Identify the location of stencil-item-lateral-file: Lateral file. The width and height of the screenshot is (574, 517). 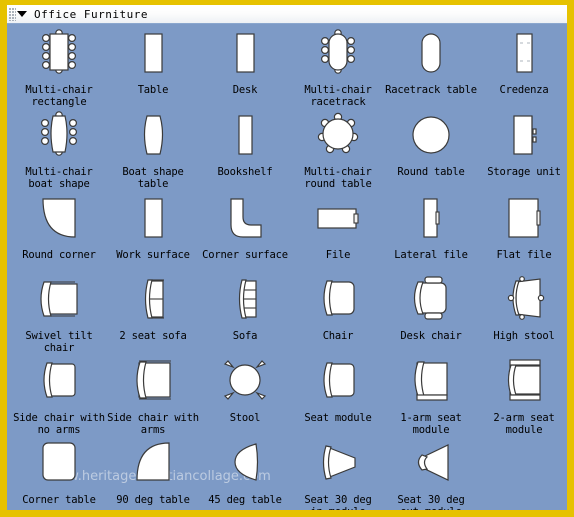
(431, 228).